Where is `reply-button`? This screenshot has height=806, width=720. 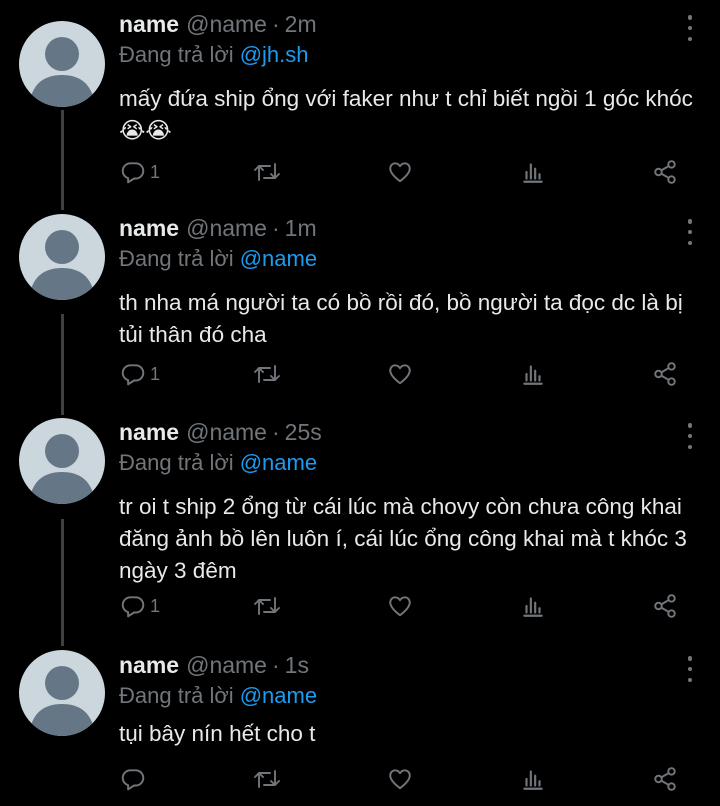
reply-button is located at coordinates (135, 779).